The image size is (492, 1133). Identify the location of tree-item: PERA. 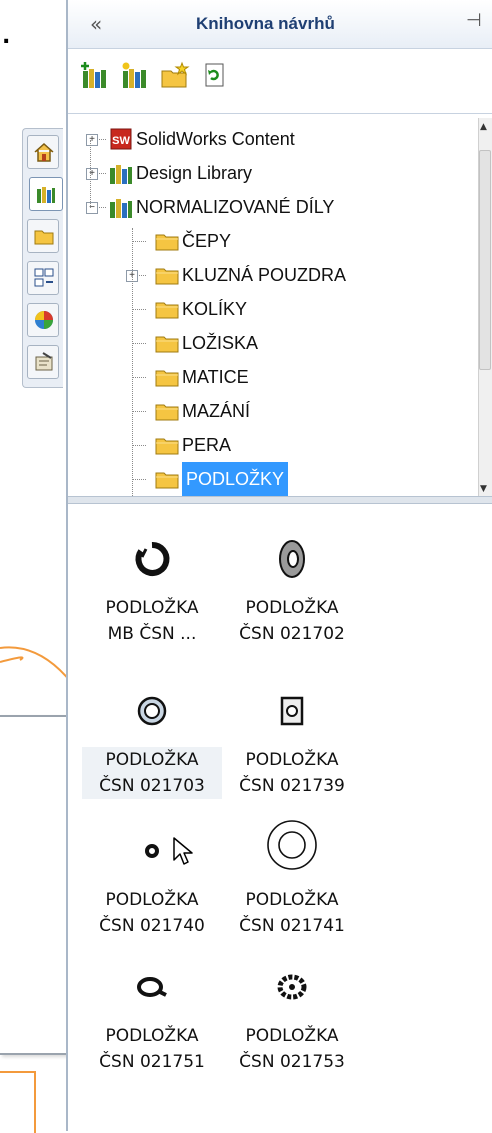
(278, 445).